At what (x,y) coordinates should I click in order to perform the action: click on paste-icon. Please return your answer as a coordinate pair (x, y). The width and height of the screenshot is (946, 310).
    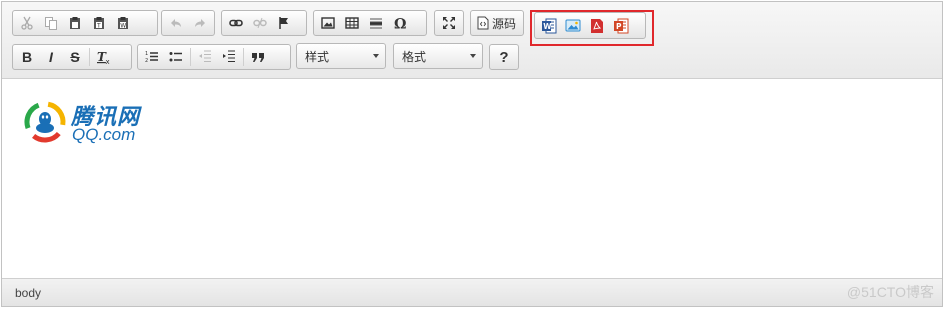
    Looking at the image, I should click on (75, 23).